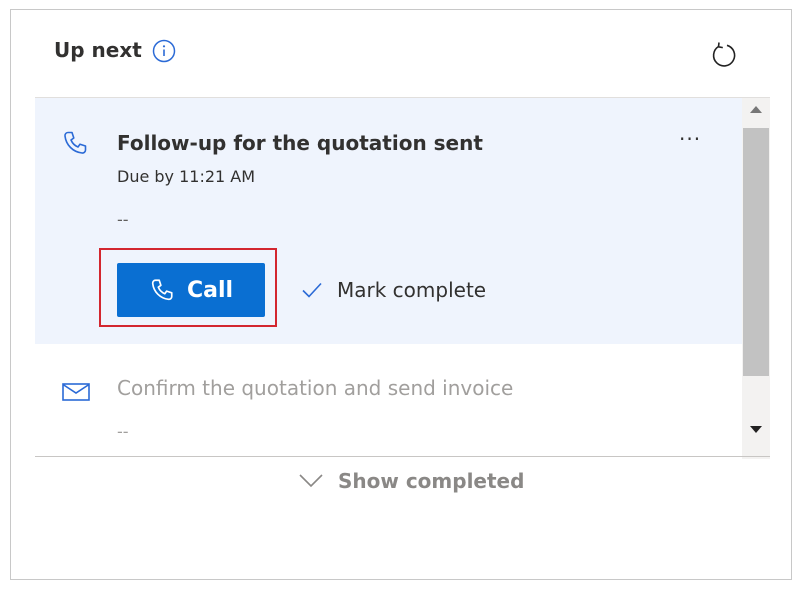 Image resolution: width=803 pixels, height=589 pixels. I want to click on chevron-down-icon, so click(311, 481).